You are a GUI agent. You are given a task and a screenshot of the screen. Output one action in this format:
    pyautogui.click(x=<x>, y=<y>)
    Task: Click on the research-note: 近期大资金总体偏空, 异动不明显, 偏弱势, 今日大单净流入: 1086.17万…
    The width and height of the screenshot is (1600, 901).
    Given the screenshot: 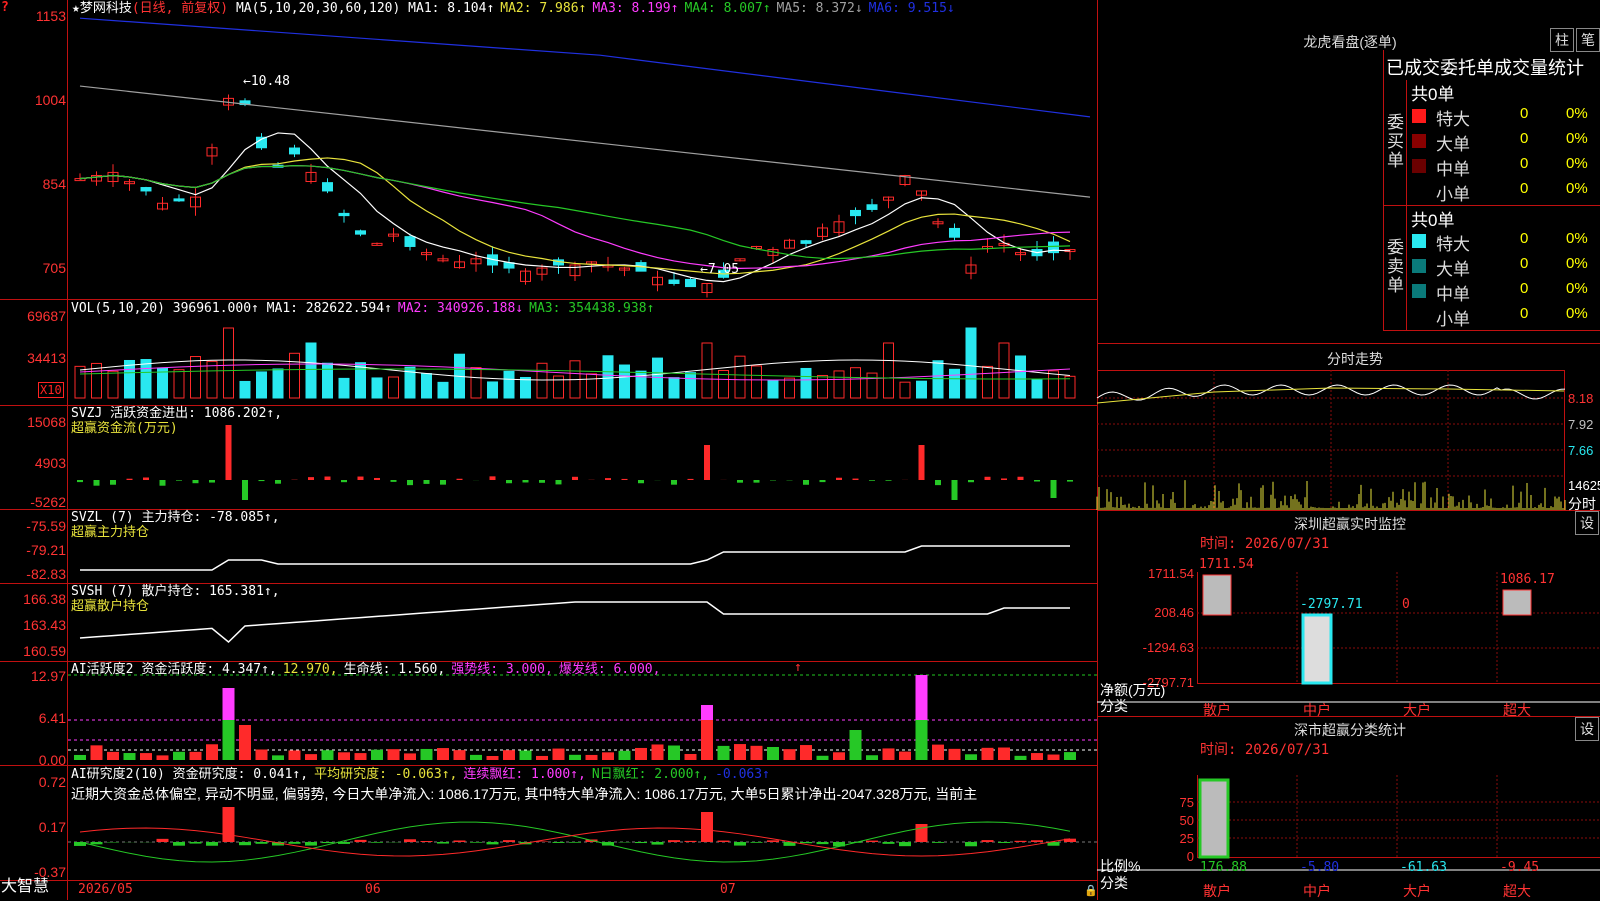 What is the action you would take?
    pyautogui.click(x=583, y=794)
    